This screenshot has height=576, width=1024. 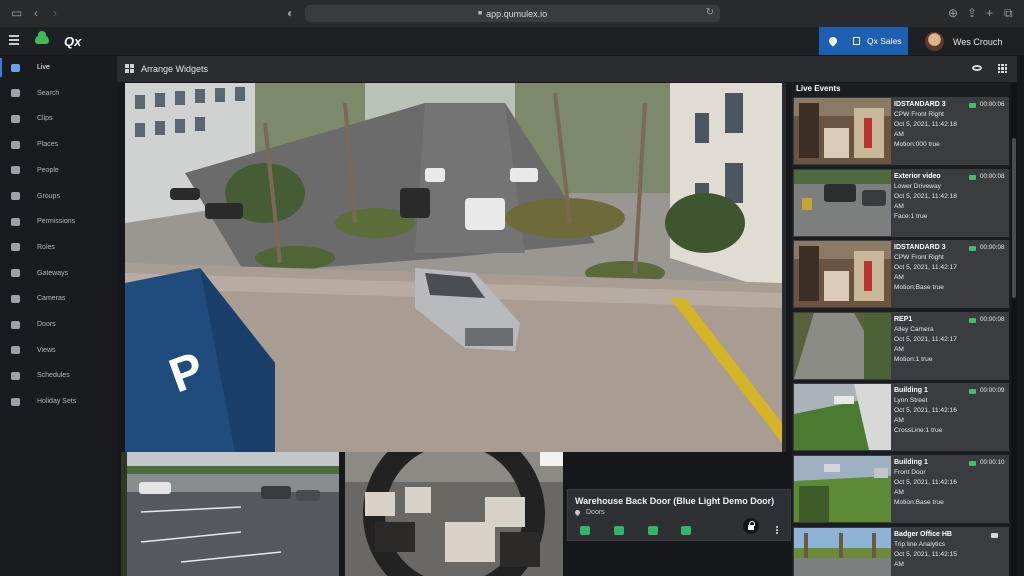 What do you see at coordinates (36, 13) in the screenshot?
I see `back-icon: ‹` at bounding box center [36, 13].